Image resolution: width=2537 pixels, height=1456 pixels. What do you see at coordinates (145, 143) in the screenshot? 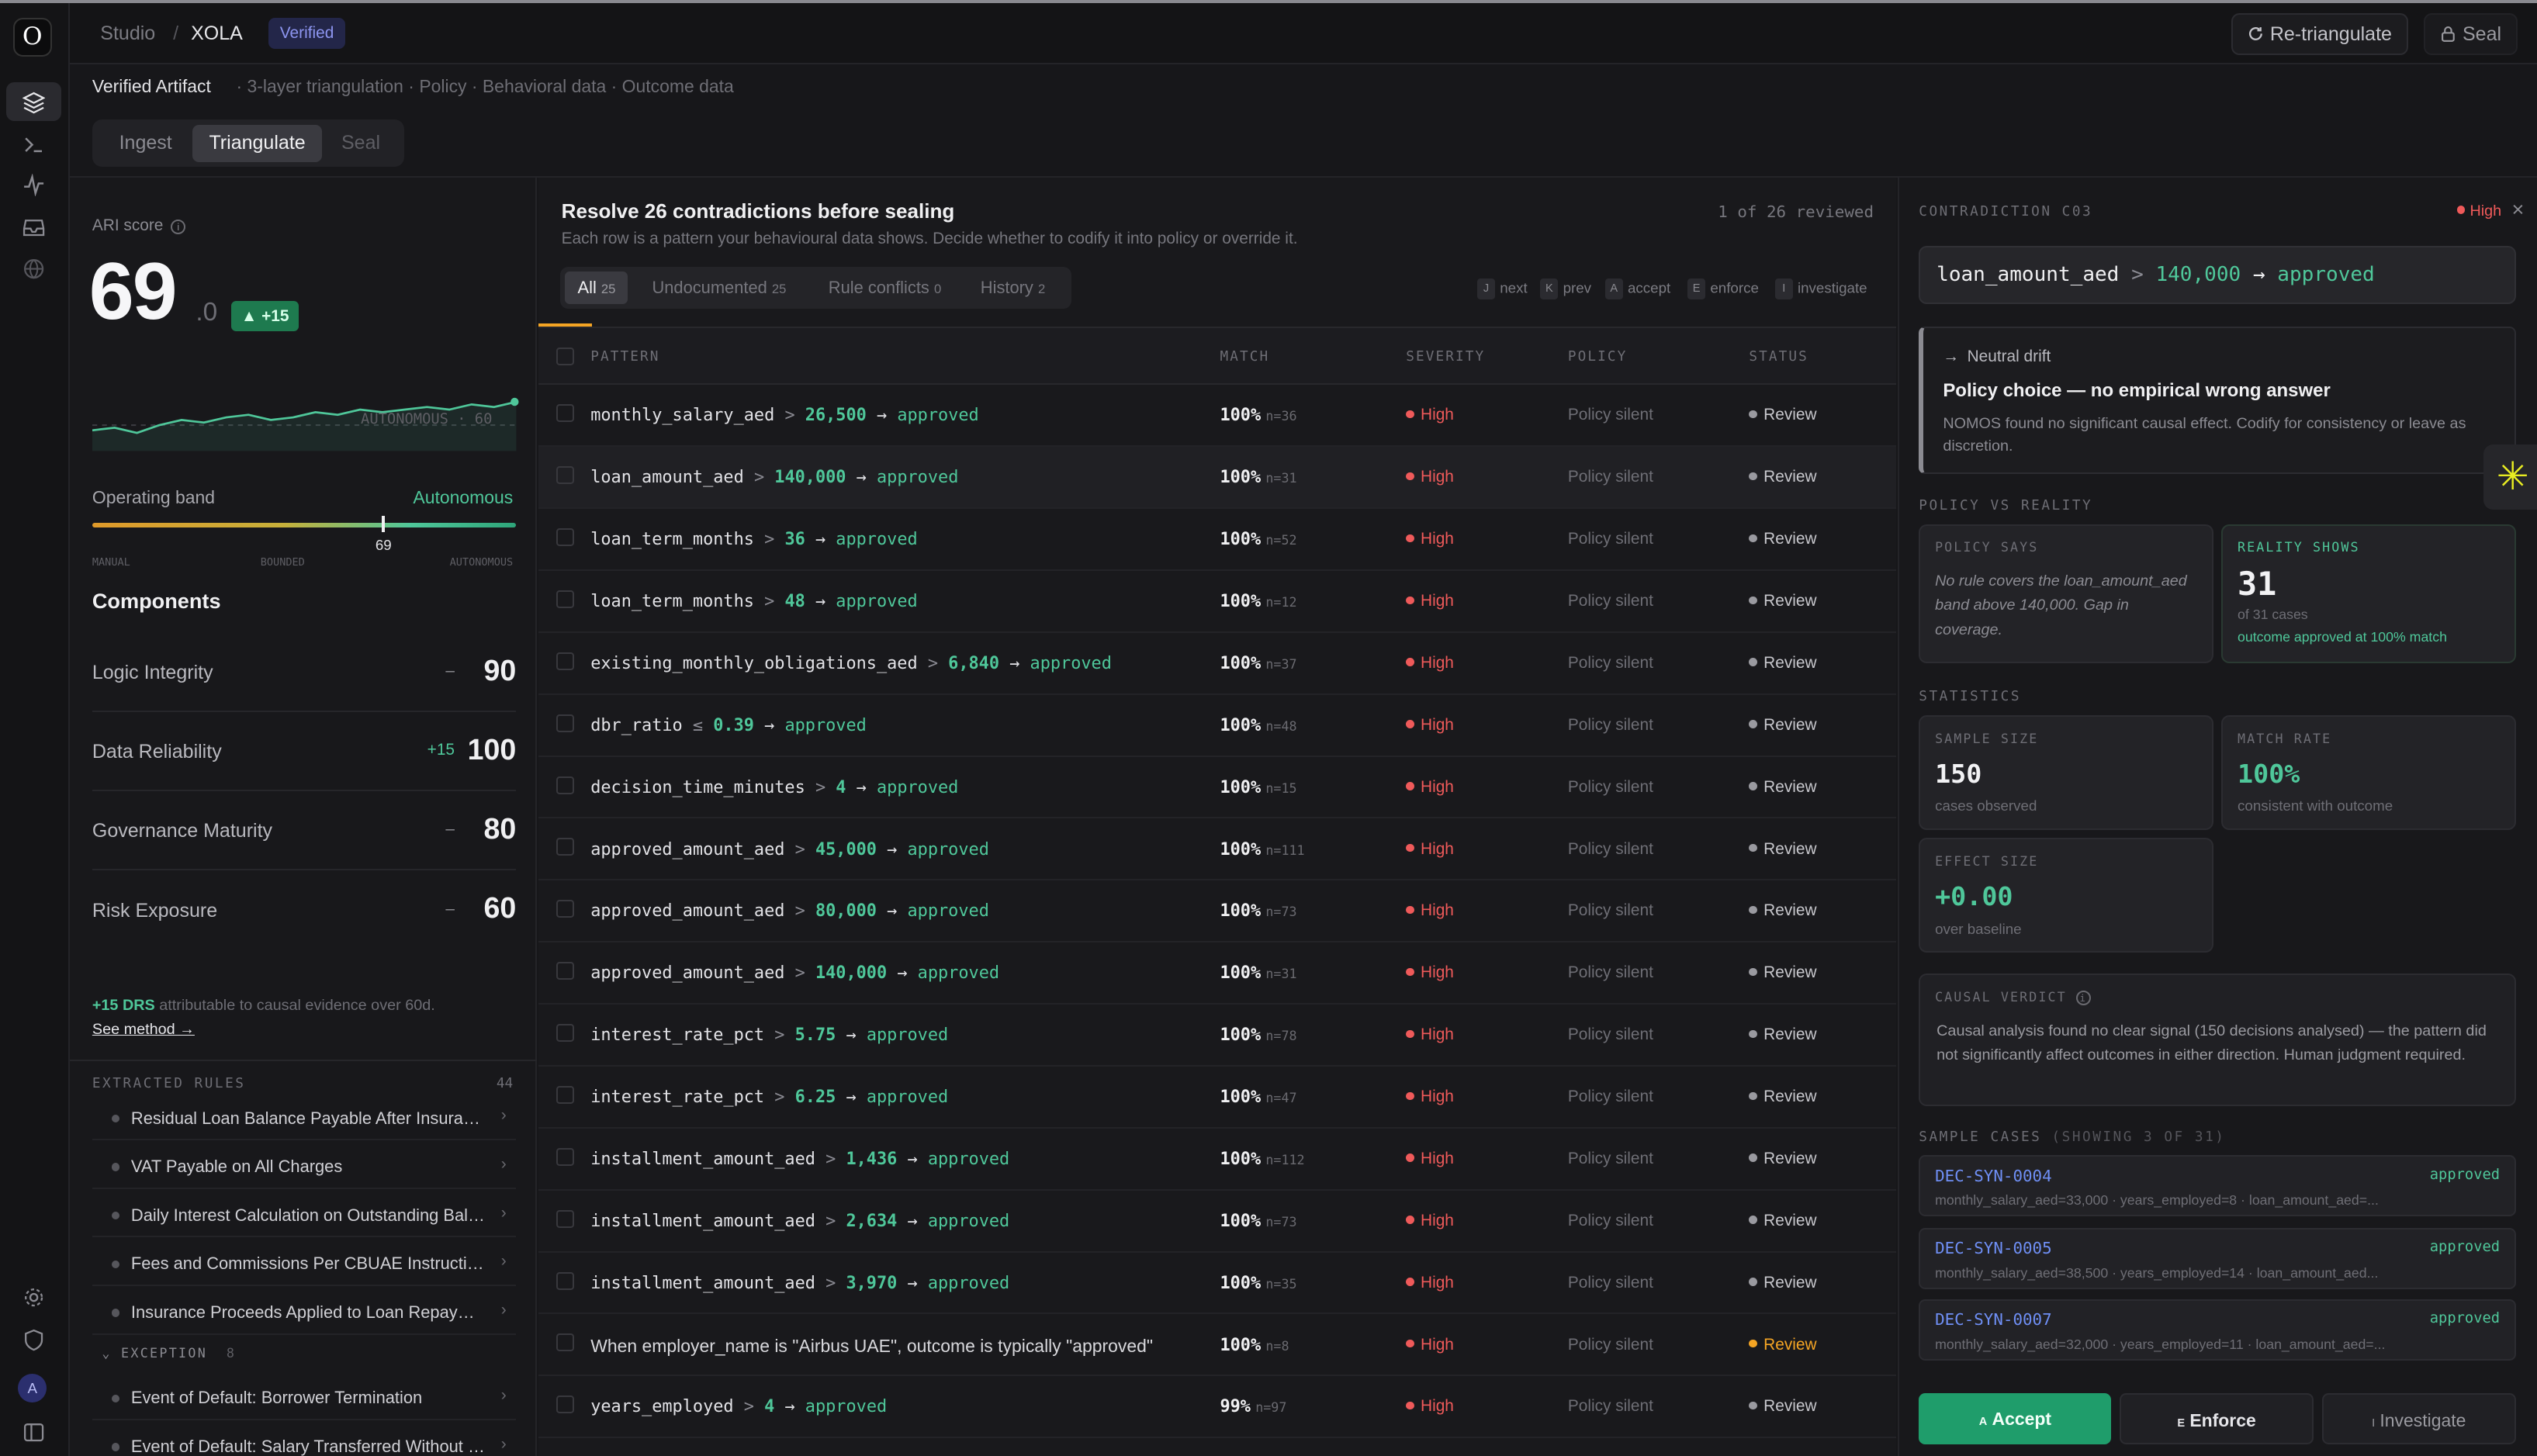
I see `tab-ingest: Ingest` at bounding box center [145, 143].